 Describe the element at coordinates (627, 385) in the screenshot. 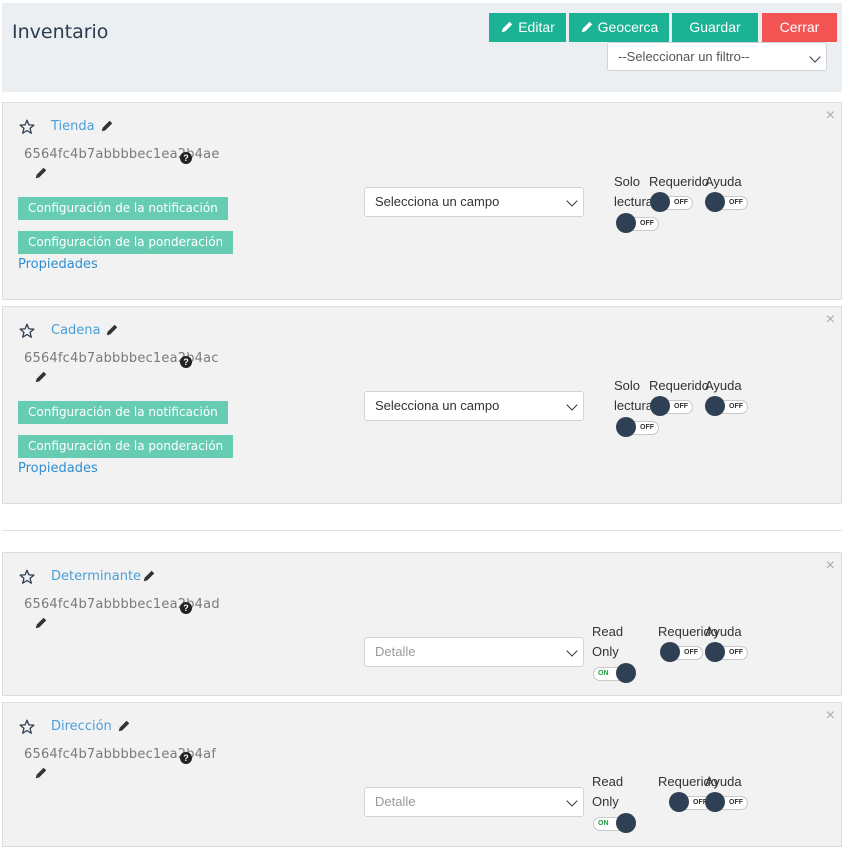

I see `readonly-label-line1: Solo` at that location.